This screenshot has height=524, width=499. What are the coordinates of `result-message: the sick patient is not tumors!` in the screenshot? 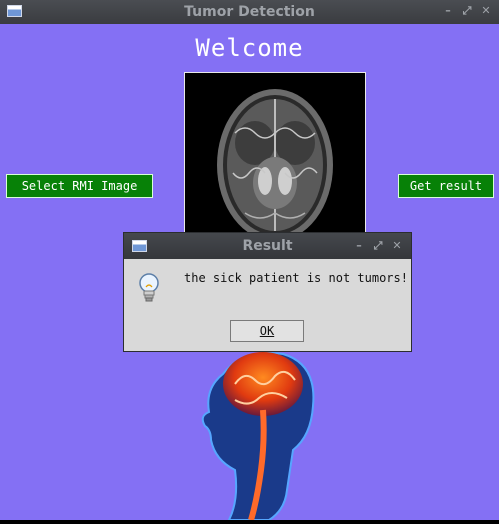 It's located at (296, 278).